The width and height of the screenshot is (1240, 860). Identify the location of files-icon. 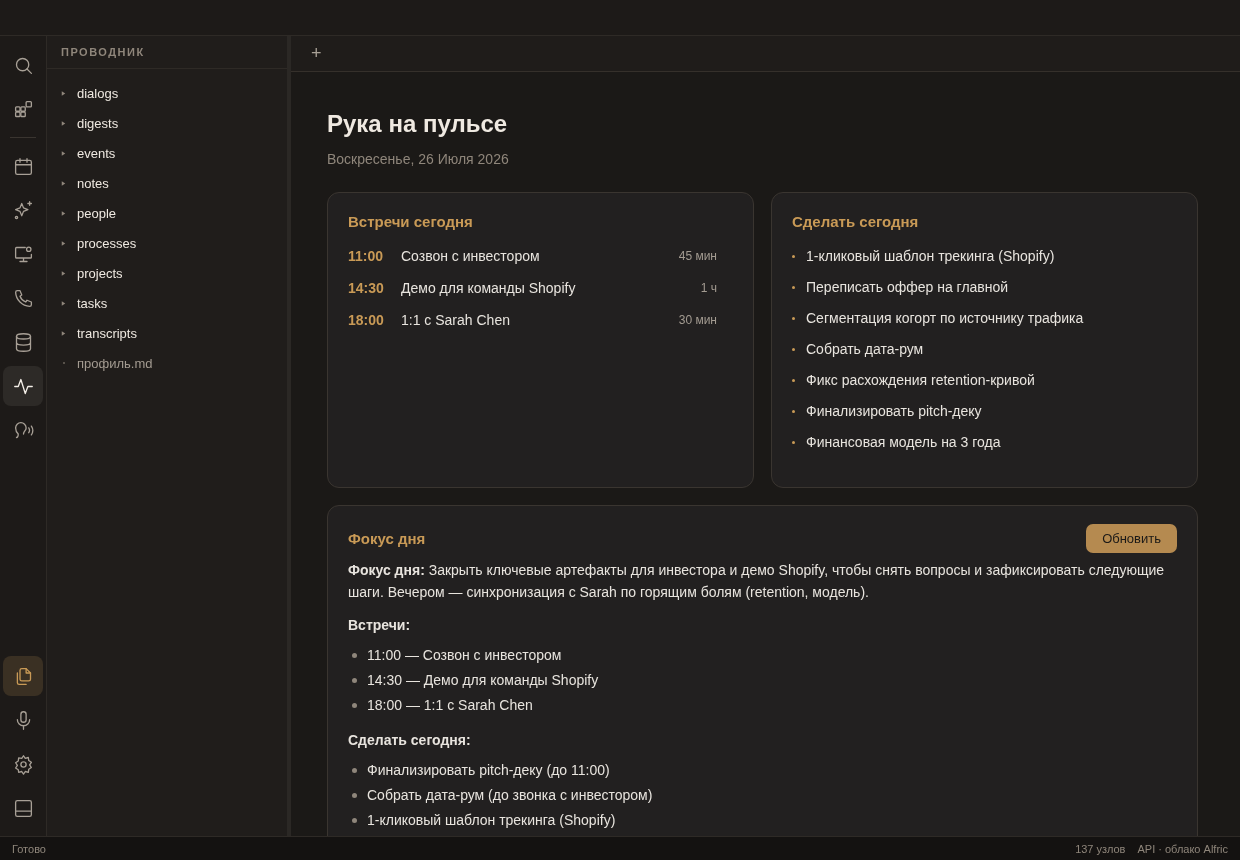
(23, 676).